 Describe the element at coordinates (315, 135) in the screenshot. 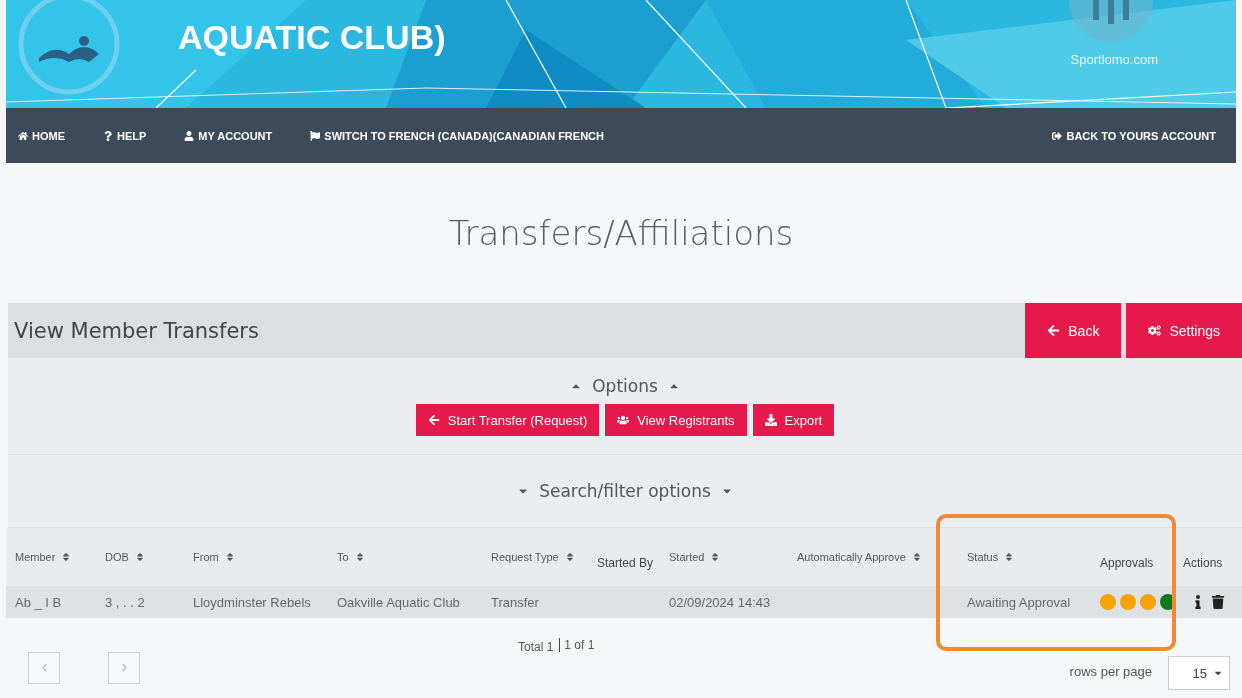

I see `flag-icon` at that location.